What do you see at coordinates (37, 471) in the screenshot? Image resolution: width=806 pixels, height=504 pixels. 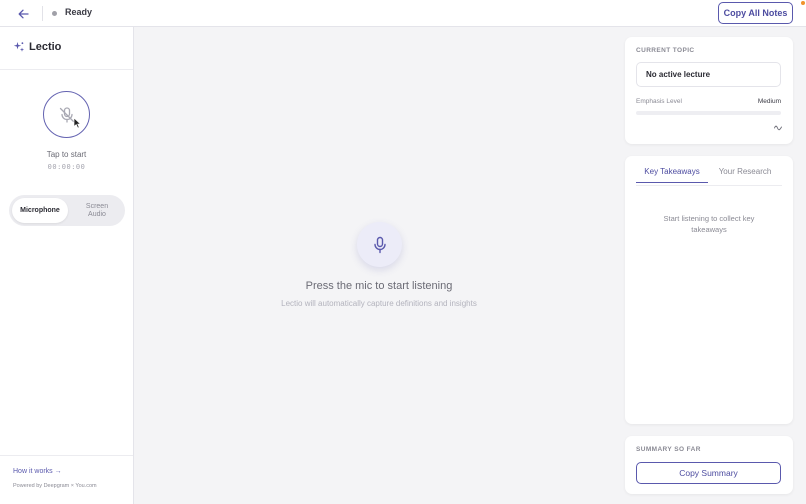 I see `how-it-works-link: How it works →` at bounding box center [37, 471].